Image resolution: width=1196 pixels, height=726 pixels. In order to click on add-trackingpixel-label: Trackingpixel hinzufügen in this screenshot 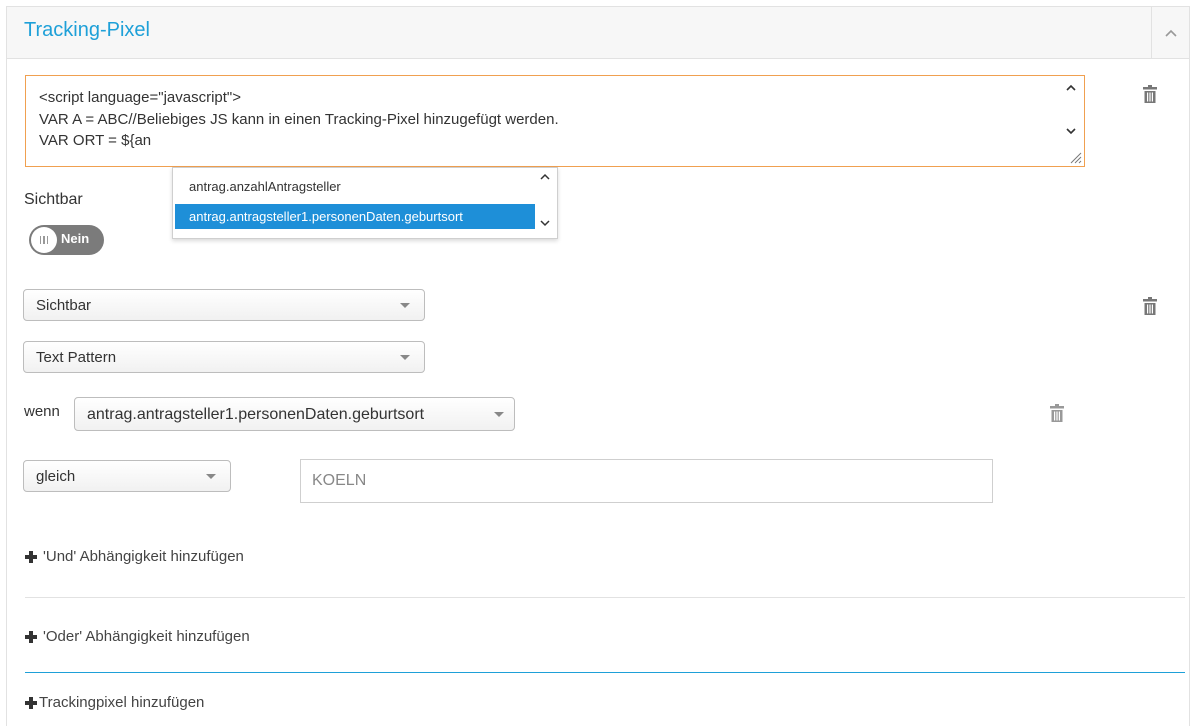, I will do `click(122, 702)`.